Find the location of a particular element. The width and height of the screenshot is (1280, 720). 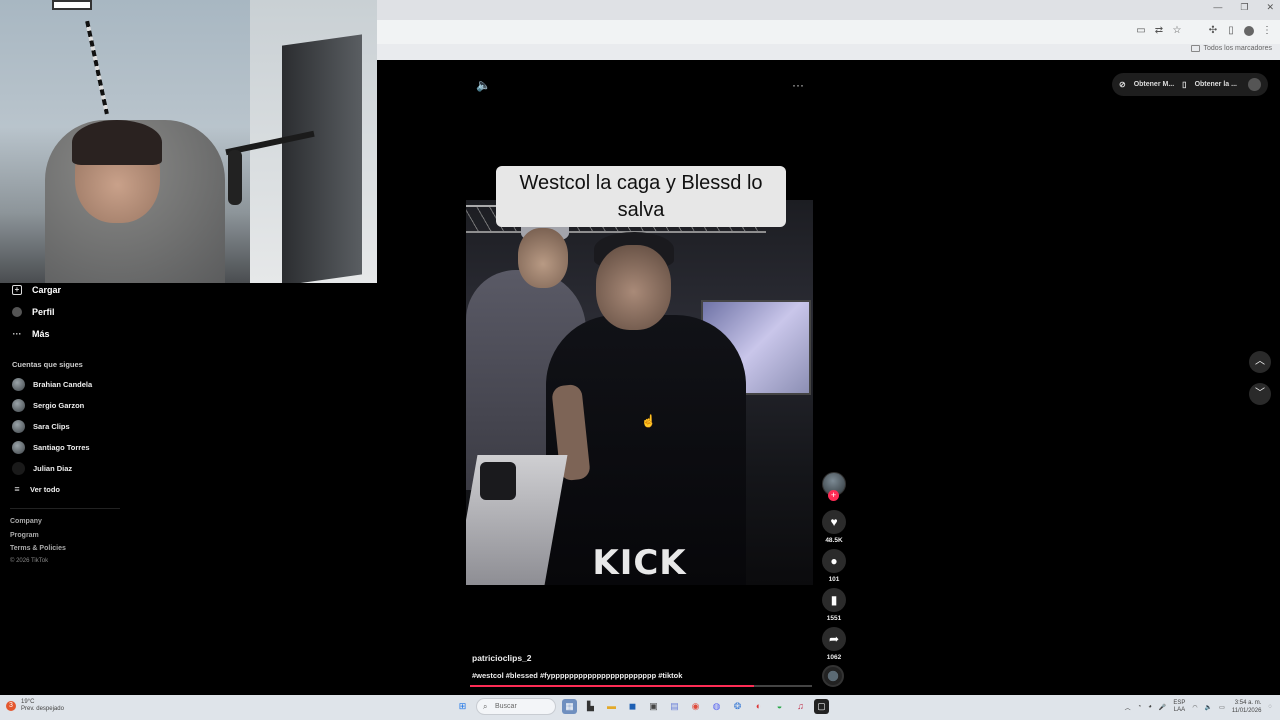

bookmarks-bar: Todos los marcadores is located at coordinates (1231, 48).